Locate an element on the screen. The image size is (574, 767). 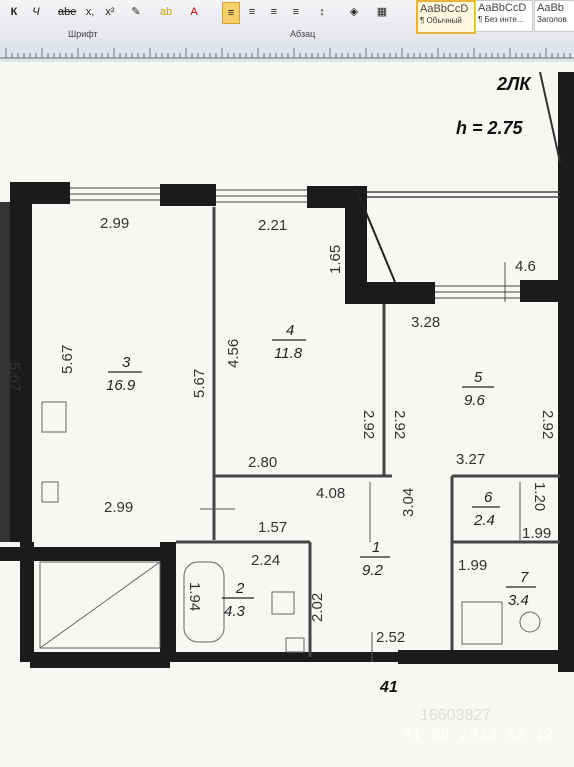
style-heading: AaBb Заголов is located at coordinates (554, 16).